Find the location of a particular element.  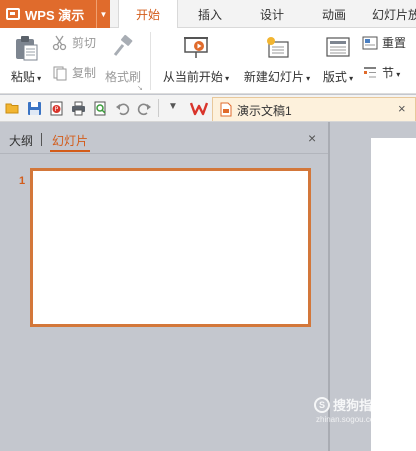

wps-logo-icon is located at coordinates (13, 14).